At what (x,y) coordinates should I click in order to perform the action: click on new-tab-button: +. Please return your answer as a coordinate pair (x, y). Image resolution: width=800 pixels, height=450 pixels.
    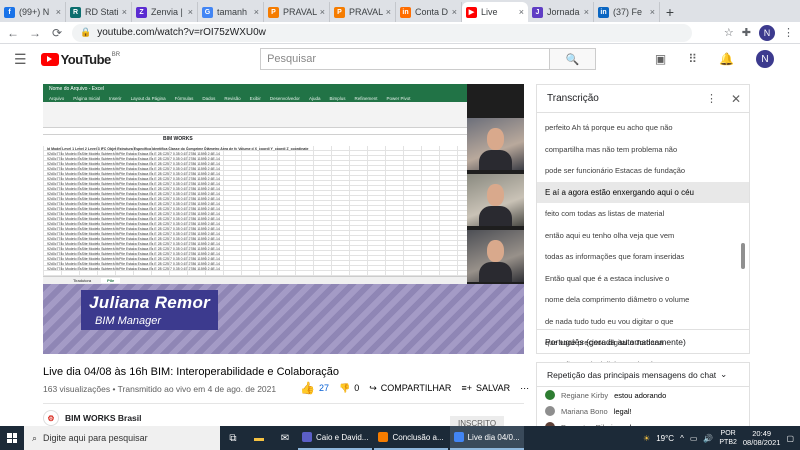
    Looking at the image, I should click on (670, 12).